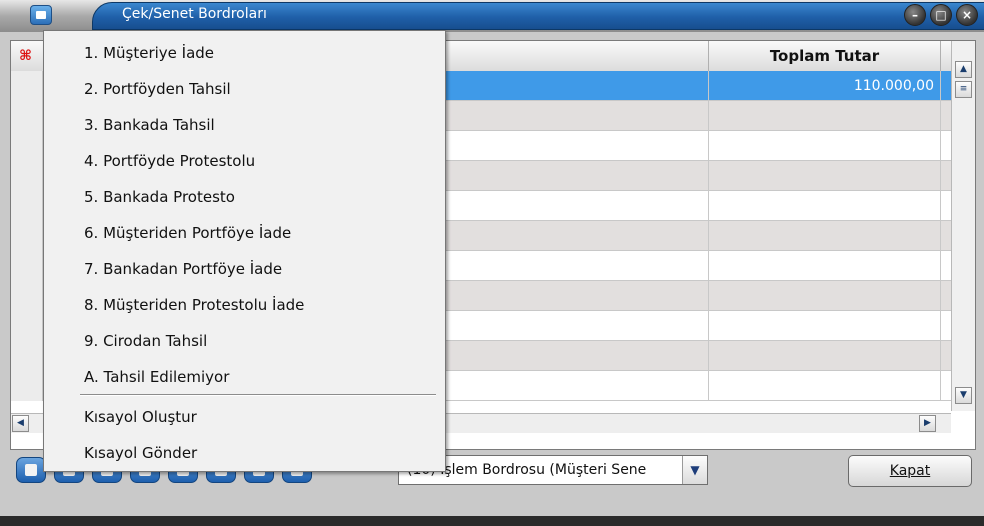 Image resolution: width=984 pixels, height=526 pixels. Describe the element at coordinates (244, 233) in the screenshot. I see `menu-item: 6. Müşteriden Portföye İade` at that location.